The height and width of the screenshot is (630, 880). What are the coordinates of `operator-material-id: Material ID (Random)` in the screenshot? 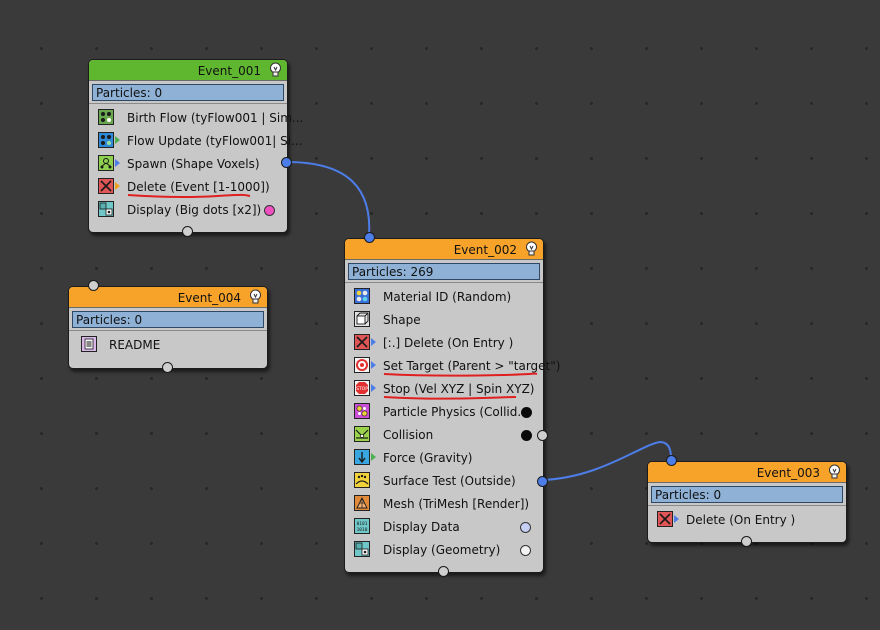 It's located at (444, 297).